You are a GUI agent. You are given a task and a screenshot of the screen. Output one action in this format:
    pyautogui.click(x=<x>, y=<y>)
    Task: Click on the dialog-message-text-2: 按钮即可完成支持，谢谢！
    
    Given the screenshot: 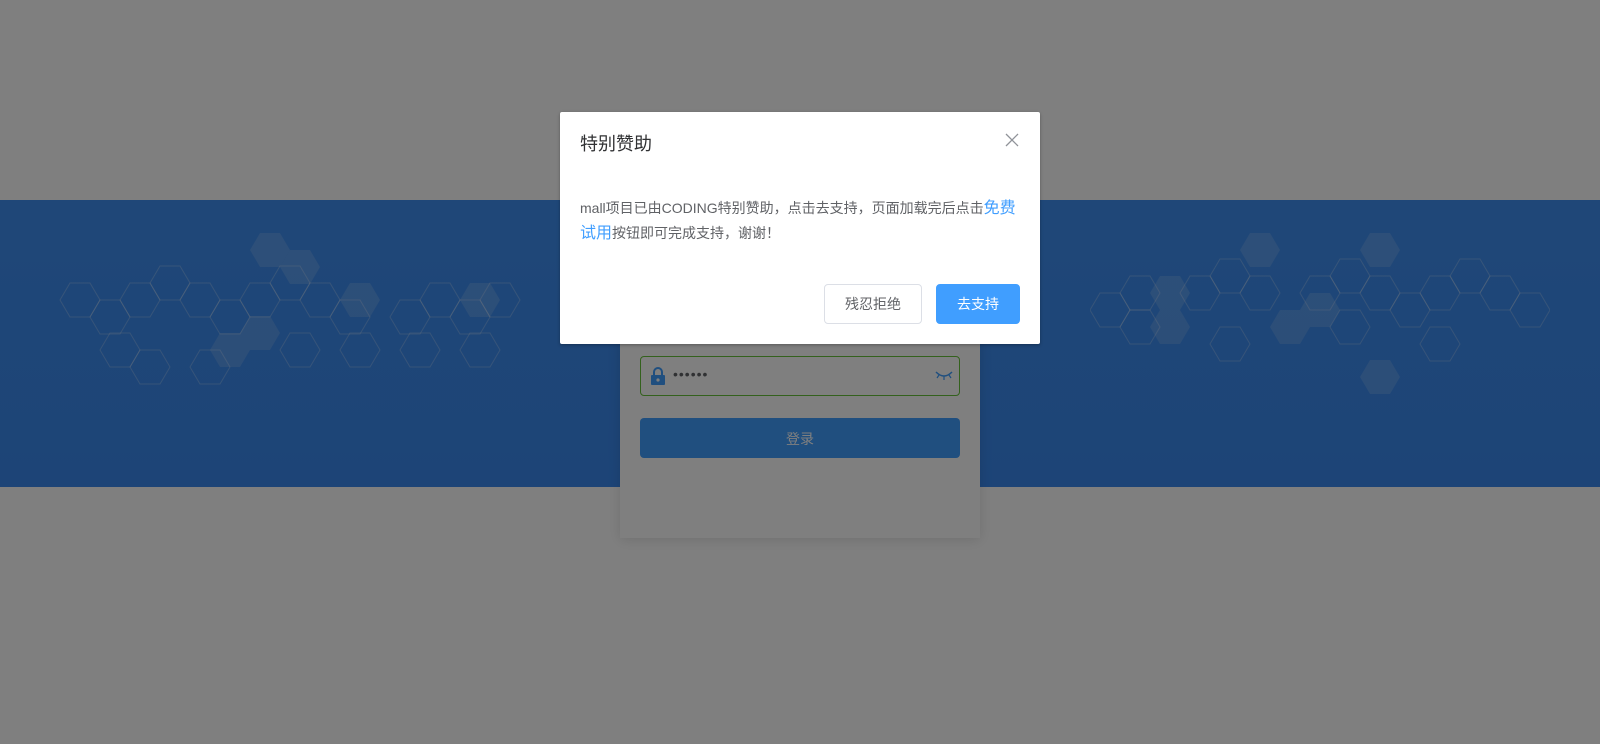 What is the action you would take?
    pyautogui.click(x=696, y=233)
    